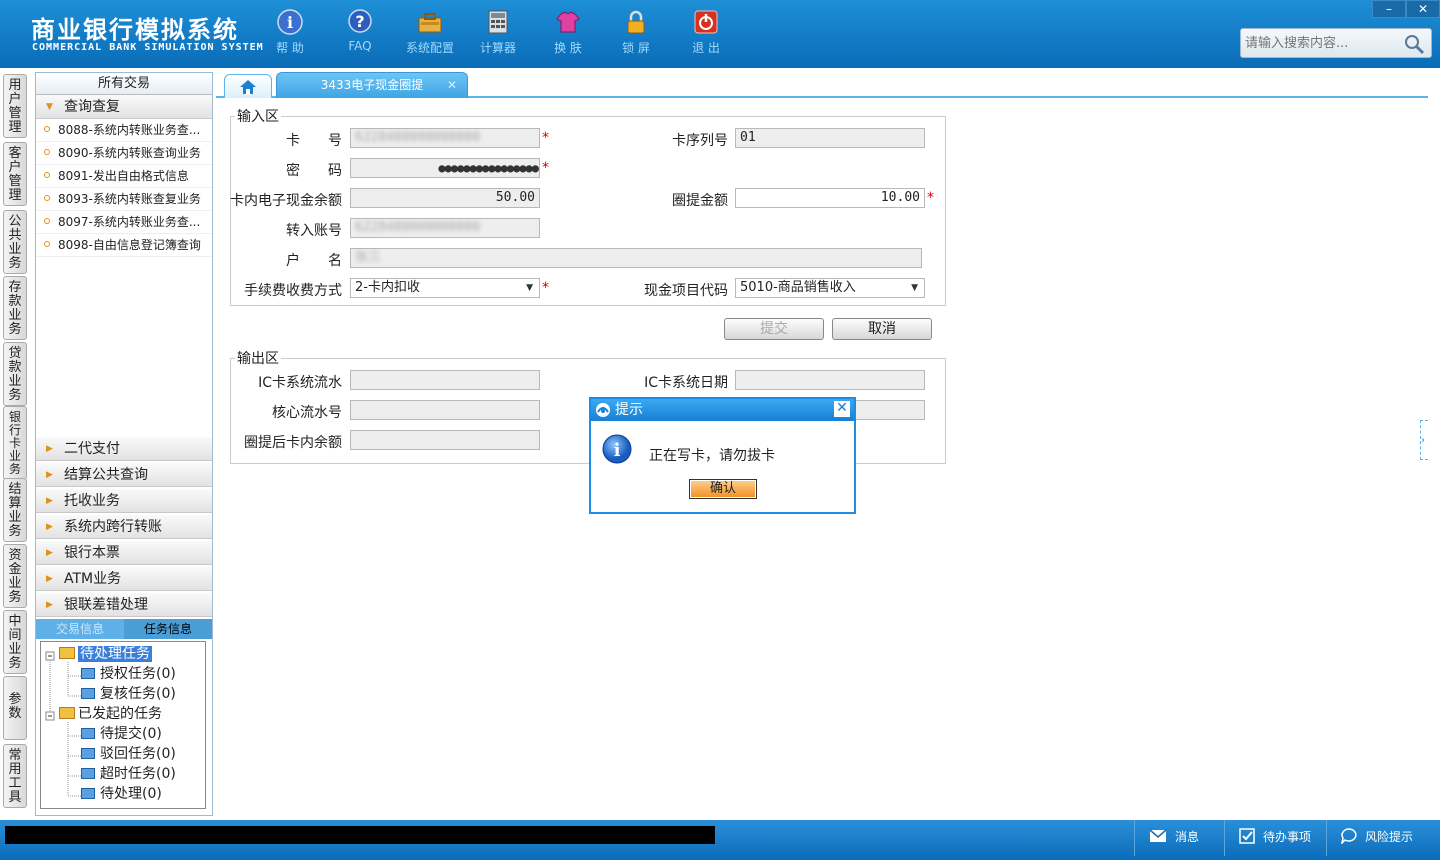 The width and height of the screenshot is (1440, 860). Describe the element at coordinates (124, 605) in the screenshot. I see `section-item: ▶ 银联差错处理` at that location.